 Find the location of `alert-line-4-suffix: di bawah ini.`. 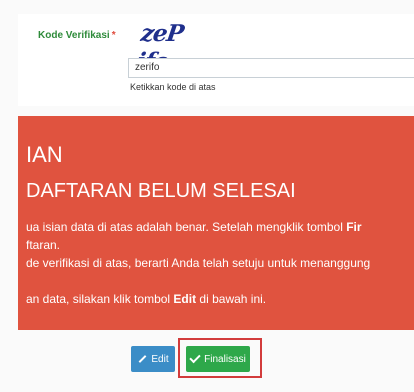

alert-line-4-suffix: di bawah ini. is located at coordinates (231, 299).